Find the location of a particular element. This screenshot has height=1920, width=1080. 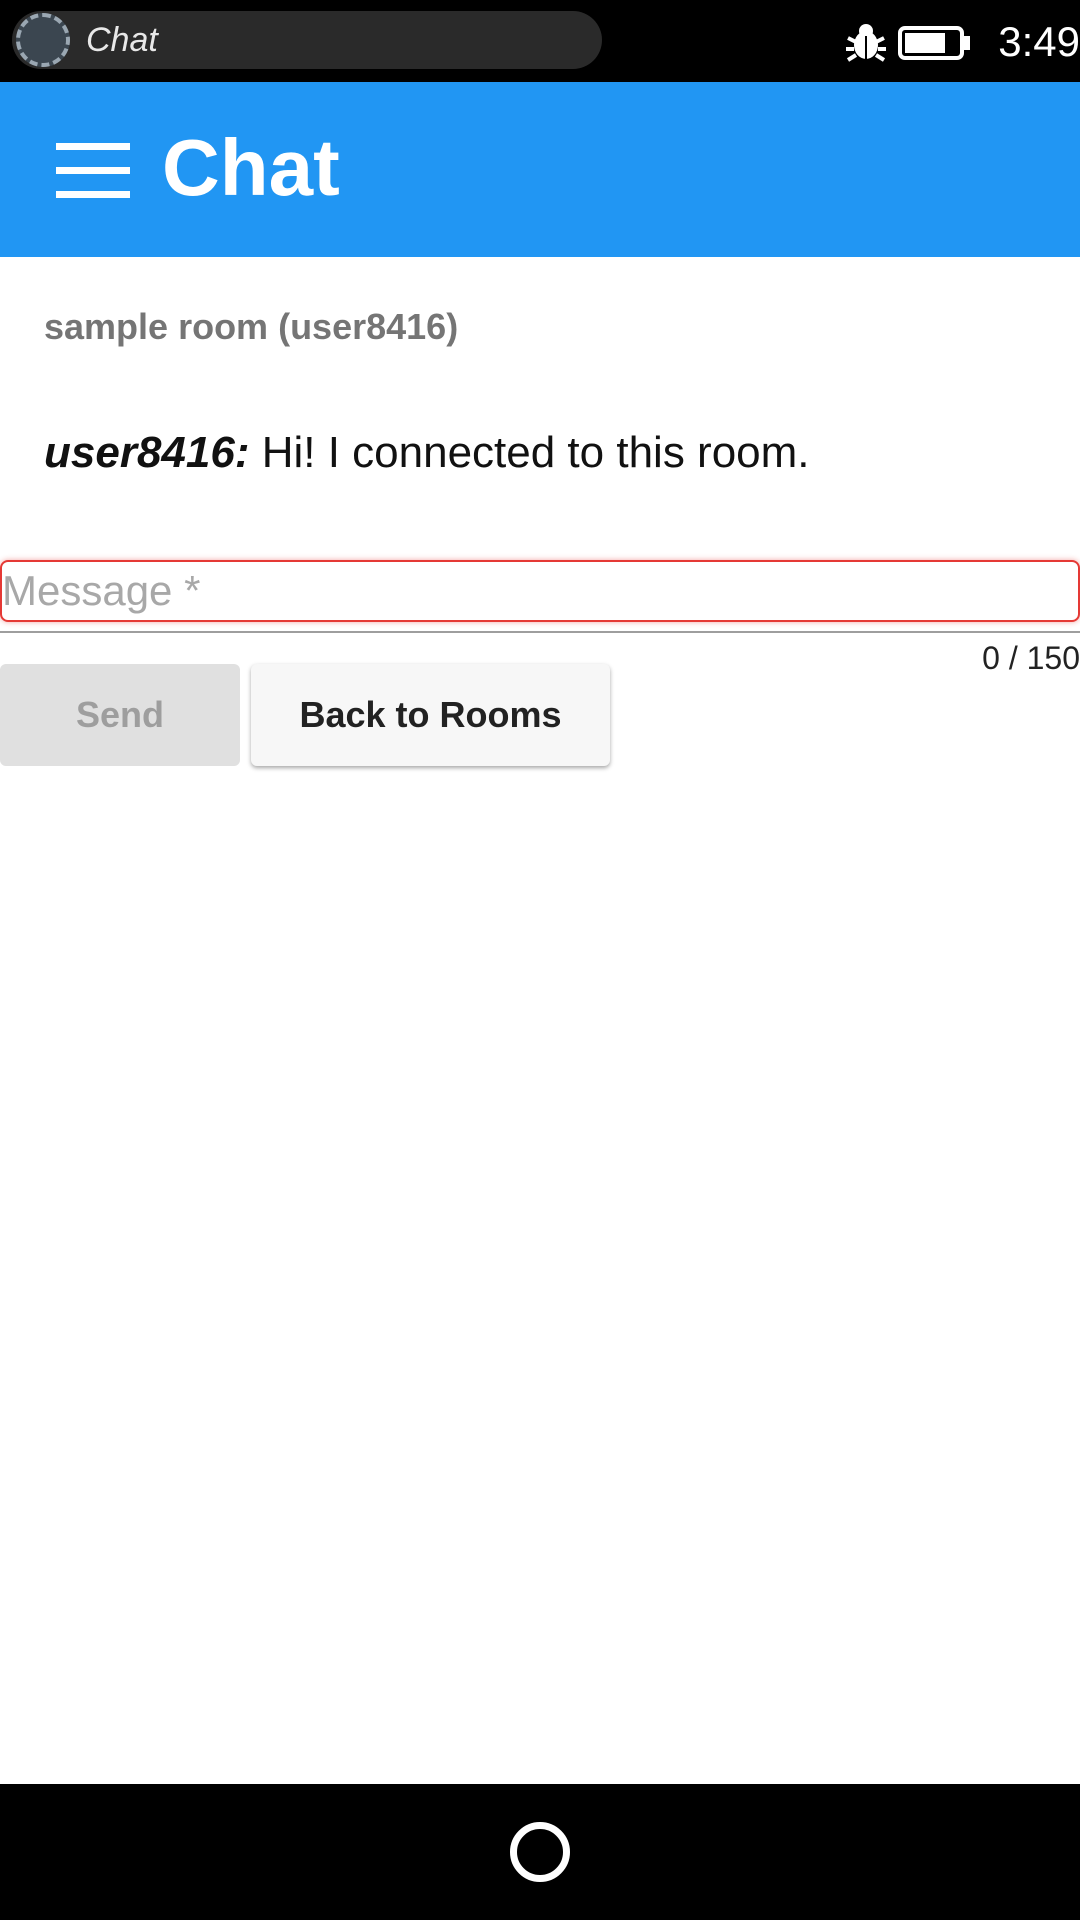

room-header: sample room (user8416) is located at coordinates (251, 327).